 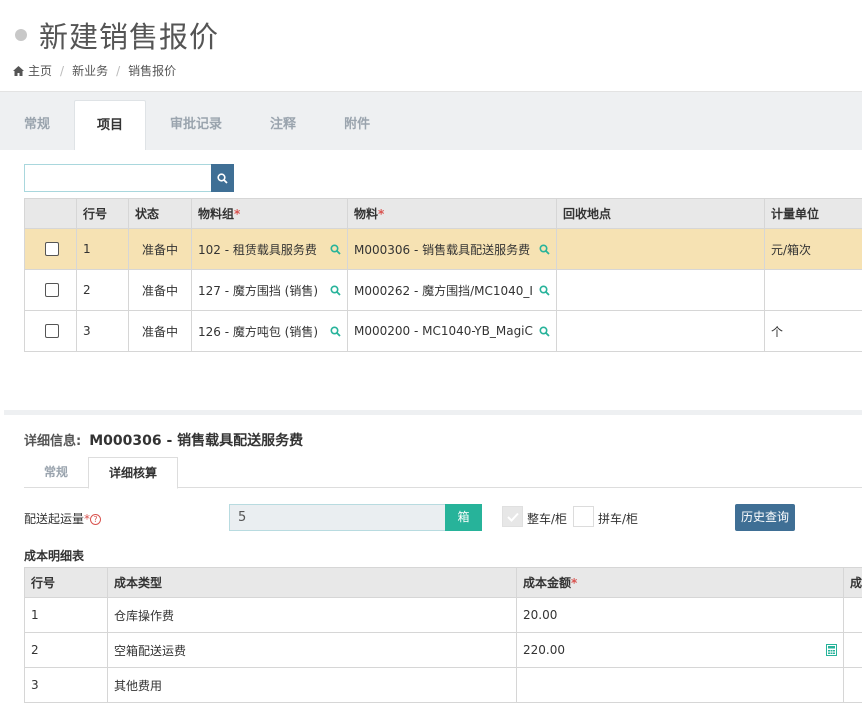 I want to click on col-group: 物料组*, so click(x=269, y=213).